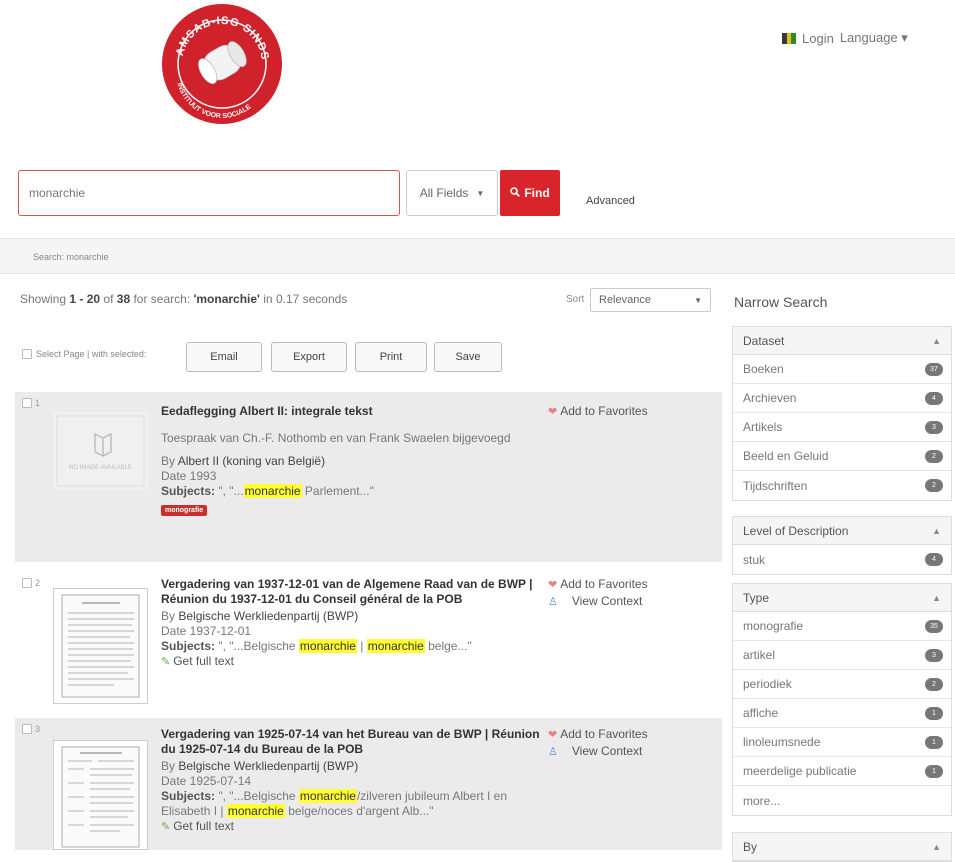 The width and height of the screenshot is (955, 862). I want to click on facet-item-monografie: monografie 35, so click(842, 626).